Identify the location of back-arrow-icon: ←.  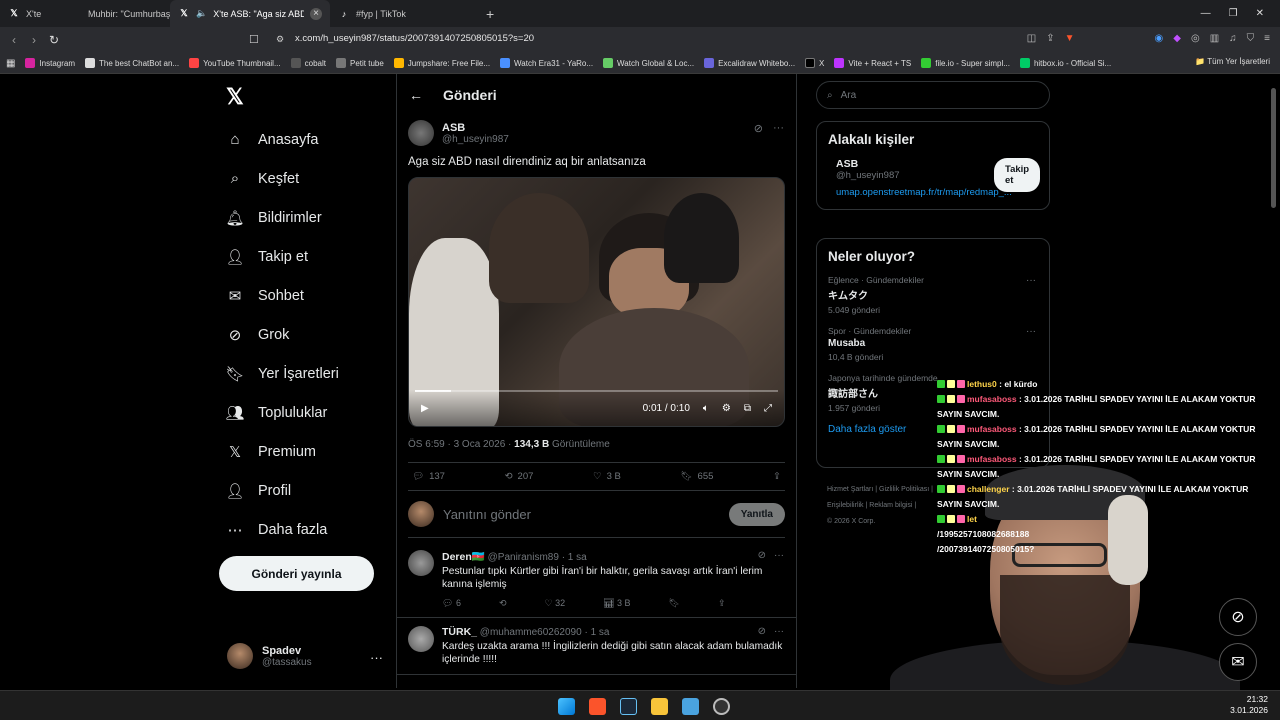
(416, 95).